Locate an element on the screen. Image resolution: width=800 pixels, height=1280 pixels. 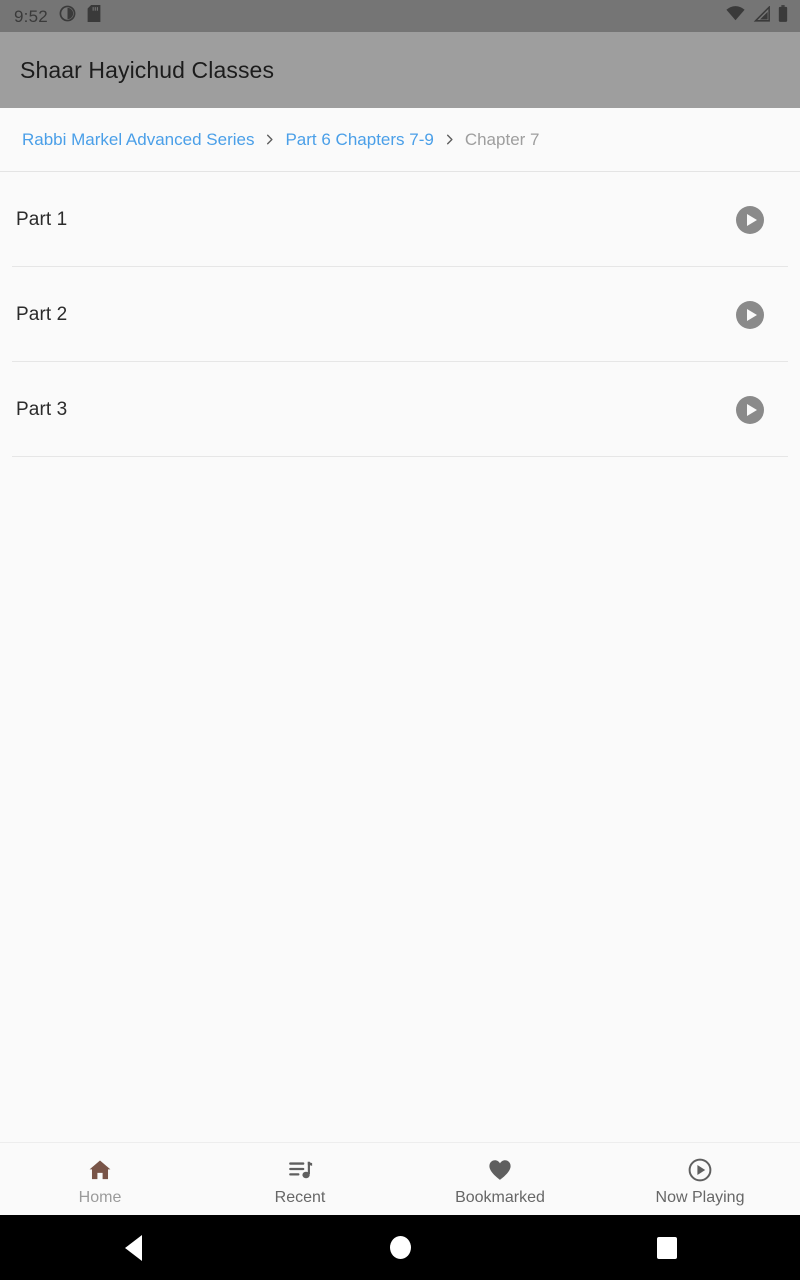
circle-home-icon is located at coordinates (400, 1247).